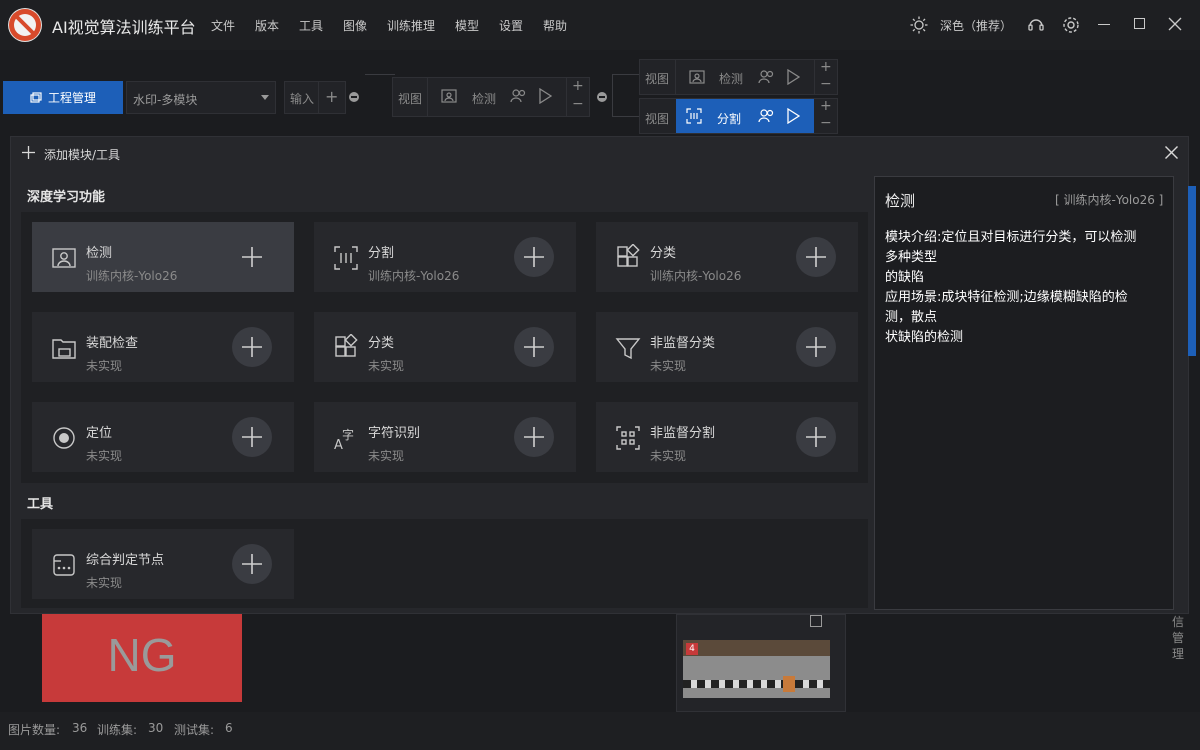 This screenshot has height=750, width=1200. What do you see at coordinates (165, 100) in the screenshot?
I see `project-select-value: 水印-多模块` at bounding box center [165, 100].